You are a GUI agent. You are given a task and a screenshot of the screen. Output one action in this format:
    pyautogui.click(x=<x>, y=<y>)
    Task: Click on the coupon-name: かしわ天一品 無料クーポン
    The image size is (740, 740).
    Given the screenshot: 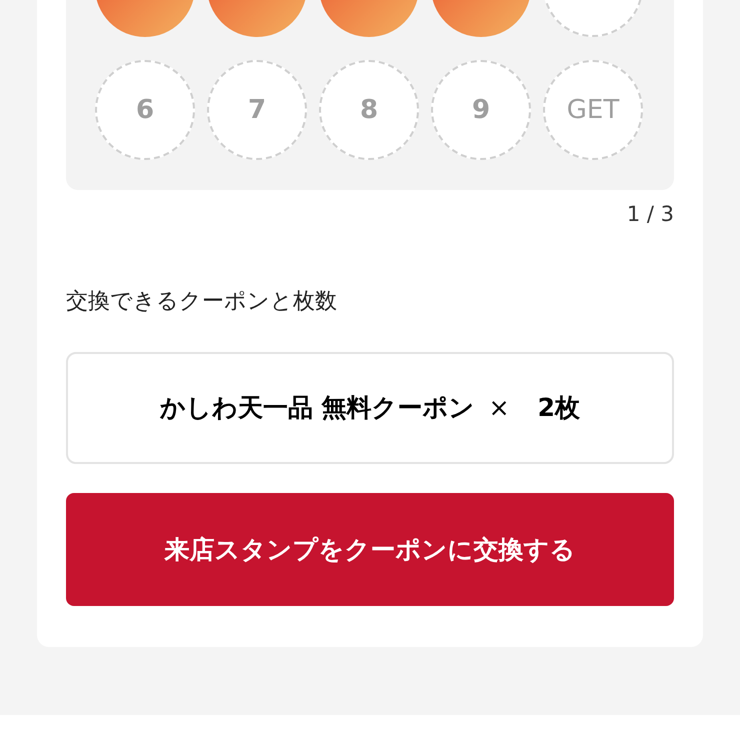 What is the action you would take?
    pyautogui.click(x=317, y=408)
    